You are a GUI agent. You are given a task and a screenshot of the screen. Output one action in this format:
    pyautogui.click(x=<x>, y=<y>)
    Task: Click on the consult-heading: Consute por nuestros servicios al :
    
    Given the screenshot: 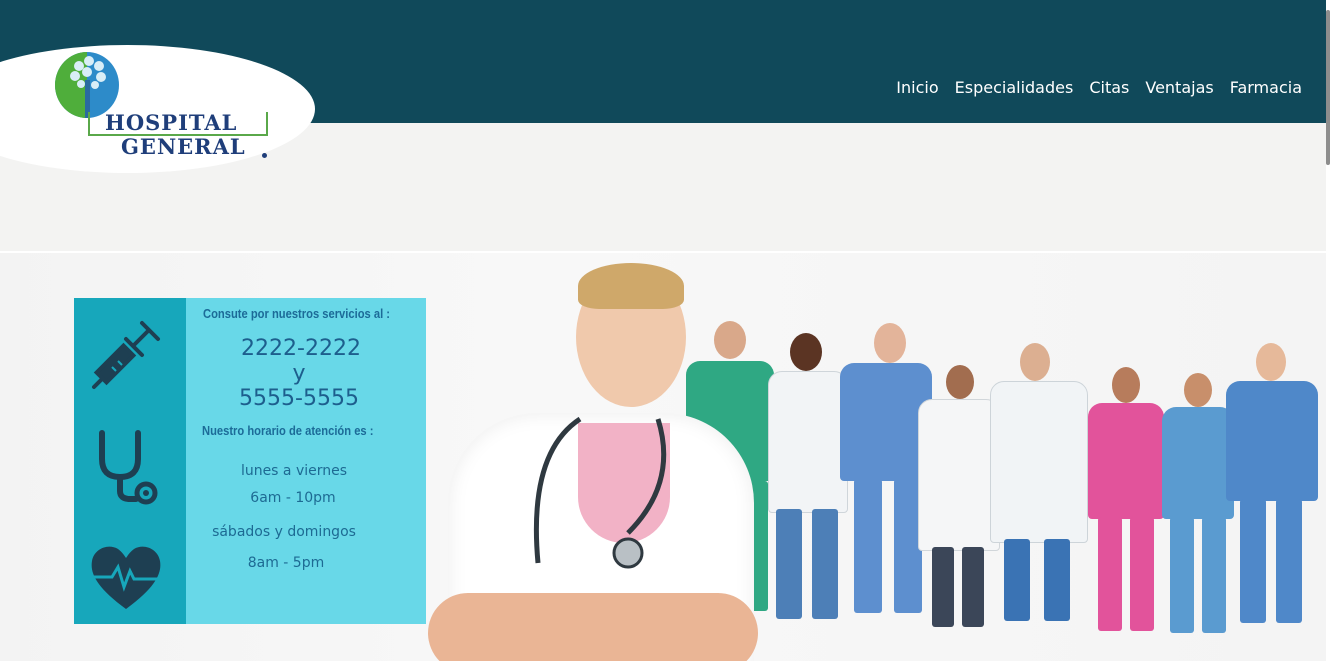 What is the action you would take?
    pyautogui.click(x=297, y=313)
    